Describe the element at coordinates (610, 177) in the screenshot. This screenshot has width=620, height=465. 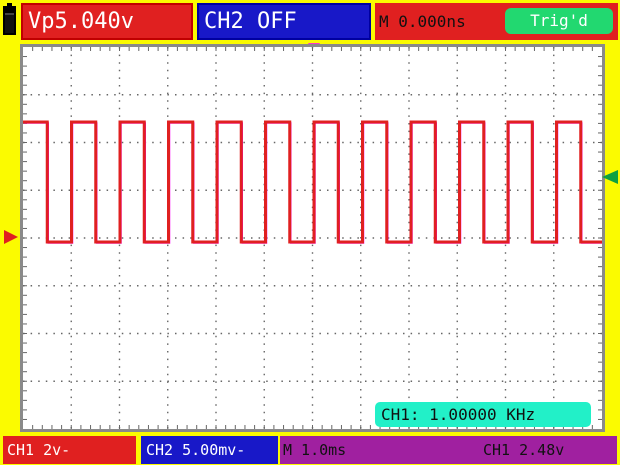
I see `trigger-level-marker-icon` at that location.